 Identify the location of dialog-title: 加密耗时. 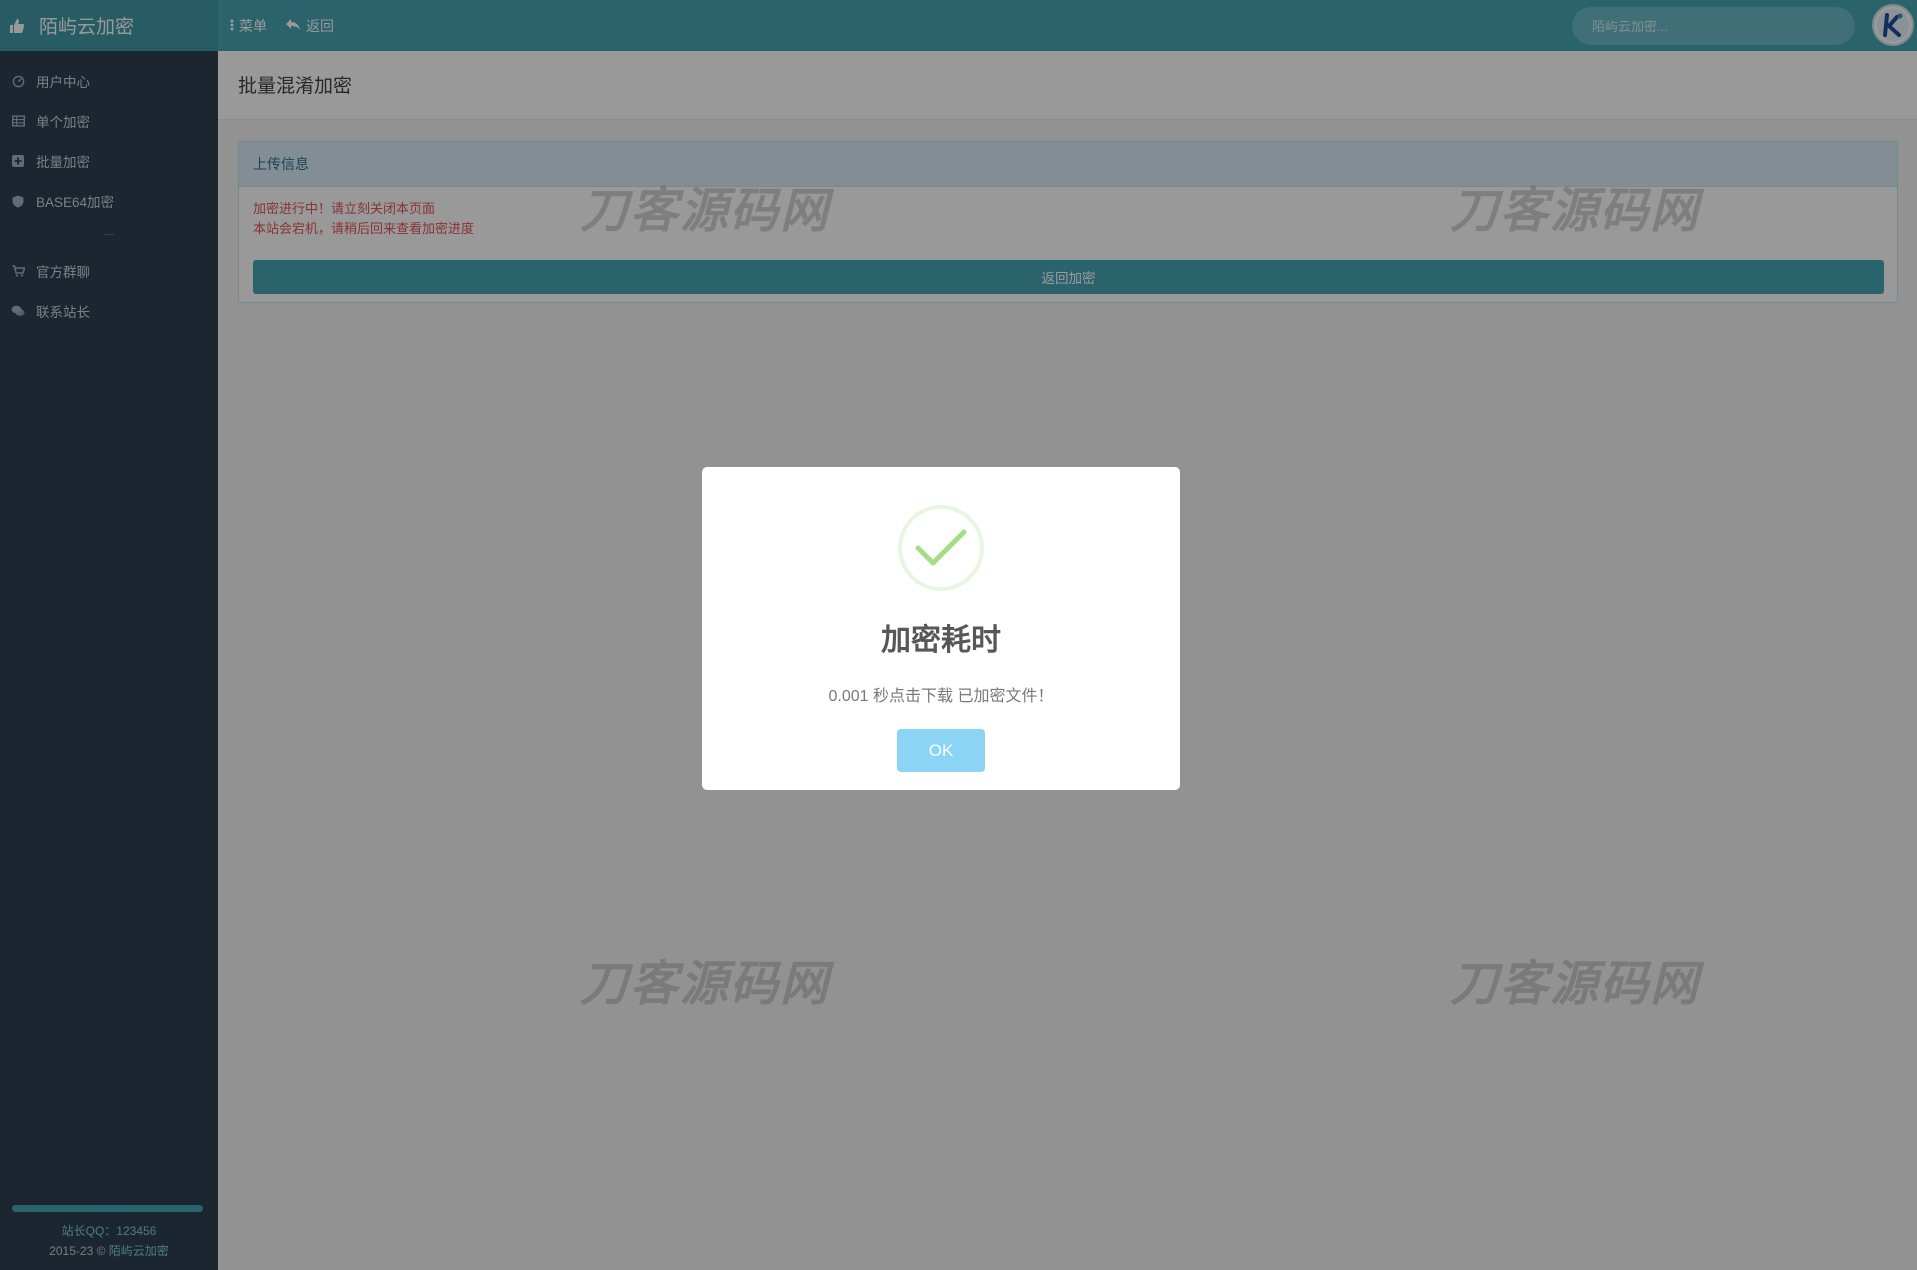
(941, 640).